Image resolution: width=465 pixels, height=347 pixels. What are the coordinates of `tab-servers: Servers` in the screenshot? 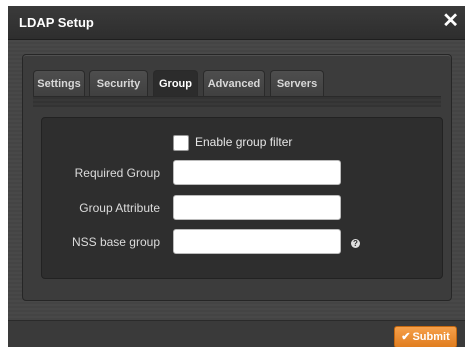 It's located at (297, 83).